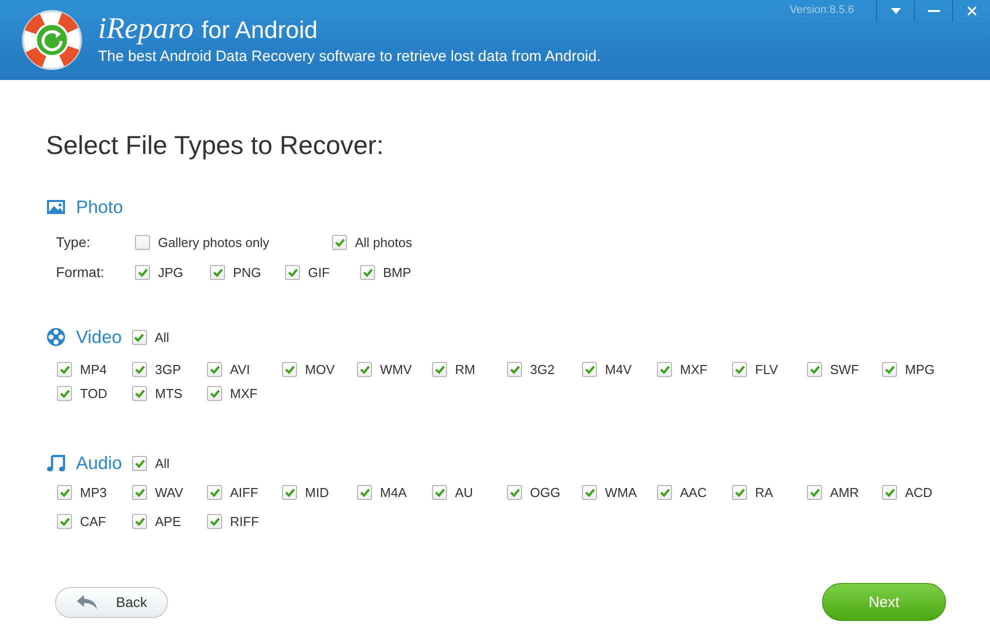  Describe the element at coordinates (99, 463) in the screenshot. I see `section-title: Audio` at that location.